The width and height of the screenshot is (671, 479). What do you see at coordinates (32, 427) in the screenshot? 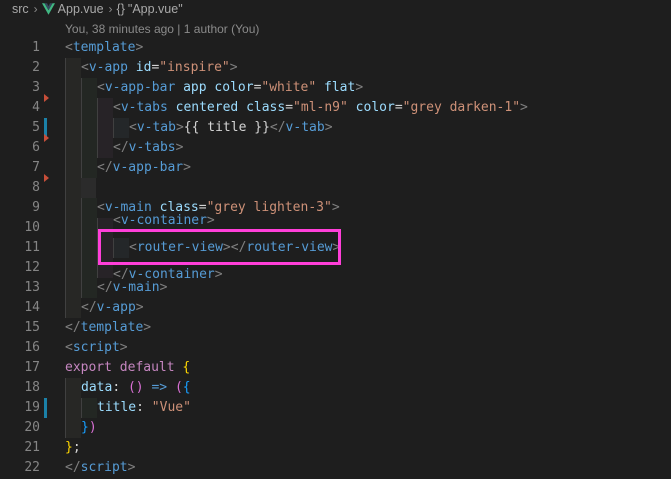
I see `line-number: 20` at bounding box center [32, 427].